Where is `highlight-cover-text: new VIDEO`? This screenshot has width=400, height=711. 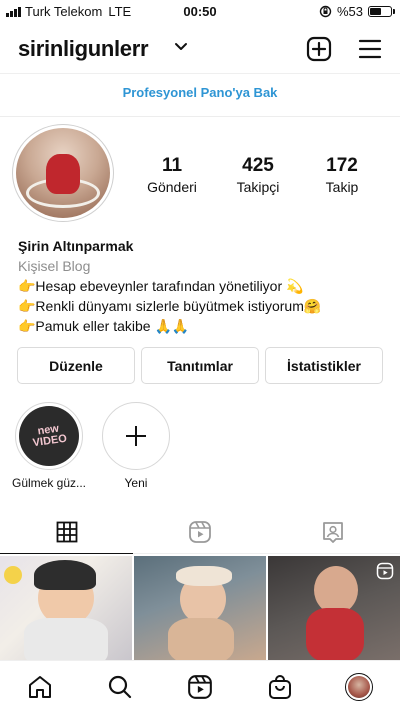
highlight-cover-text: new VIDEO is located at coordinates (49, 436).